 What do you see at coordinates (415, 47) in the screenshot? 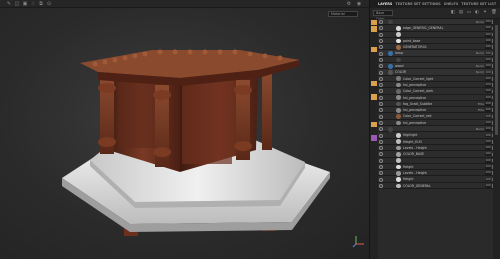
I see `layer-name: GENERATOR02` at bounding box center [415, 47].